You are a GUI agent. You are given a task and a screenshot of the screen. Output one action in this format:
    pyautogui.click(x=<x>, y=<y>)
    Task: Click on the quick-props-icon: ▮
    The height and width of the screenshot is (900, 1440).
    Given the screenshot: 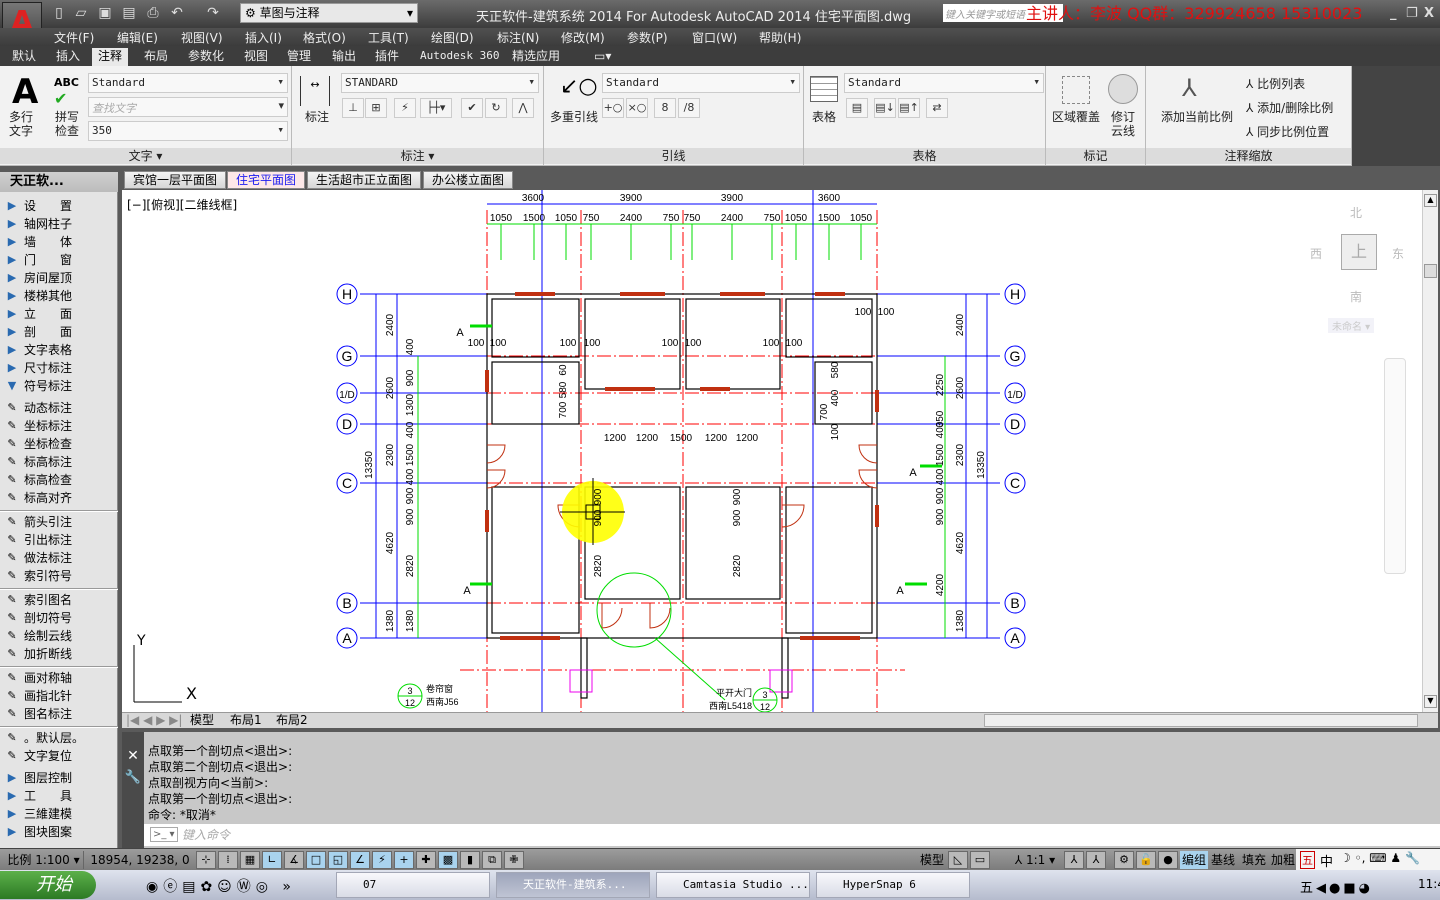 What is the action you would take?
    pyautogui.click(x=470, y=860)
    